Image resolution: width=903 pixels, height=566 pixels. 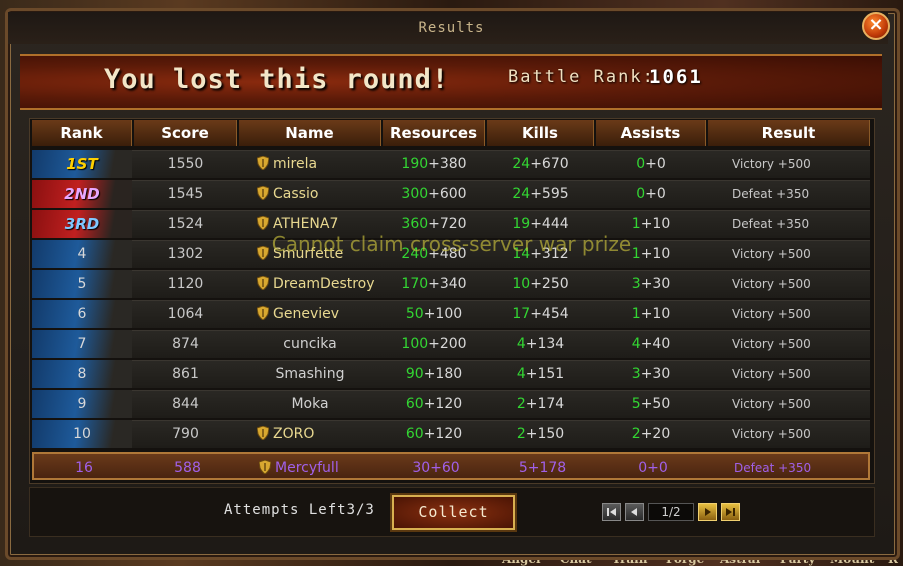 I want to click on kills-bonus: +595, so click(x=549, y=194).